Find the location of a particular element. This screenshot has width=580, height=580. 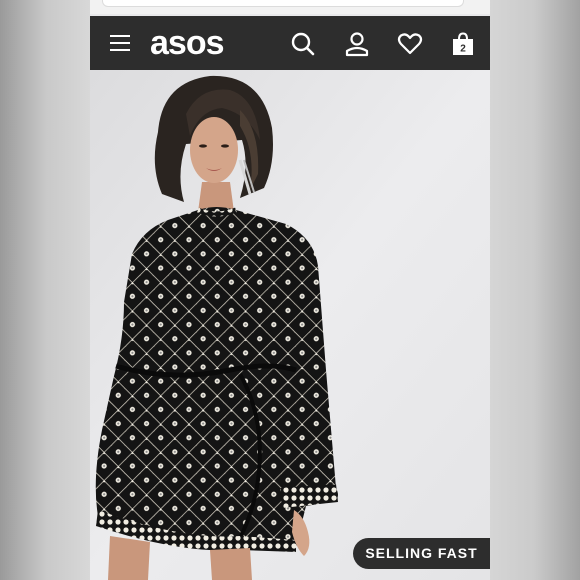

bag-count: 2 is located at coordinates (463, 49).